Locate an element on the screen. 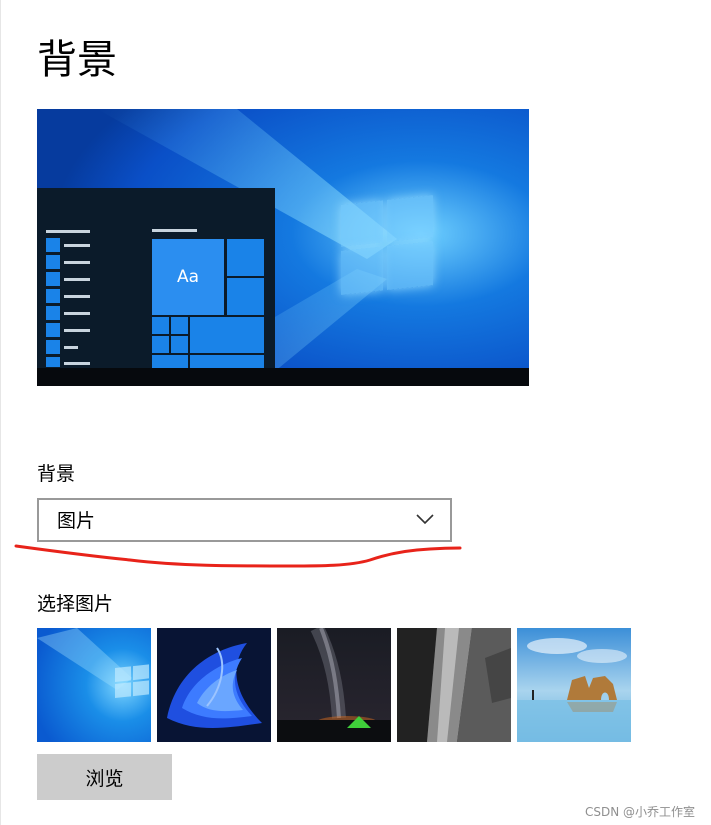 This screenshot has width=711, height=825. dropdown-selected-value: 图片 is located at coordinates (76, 521).